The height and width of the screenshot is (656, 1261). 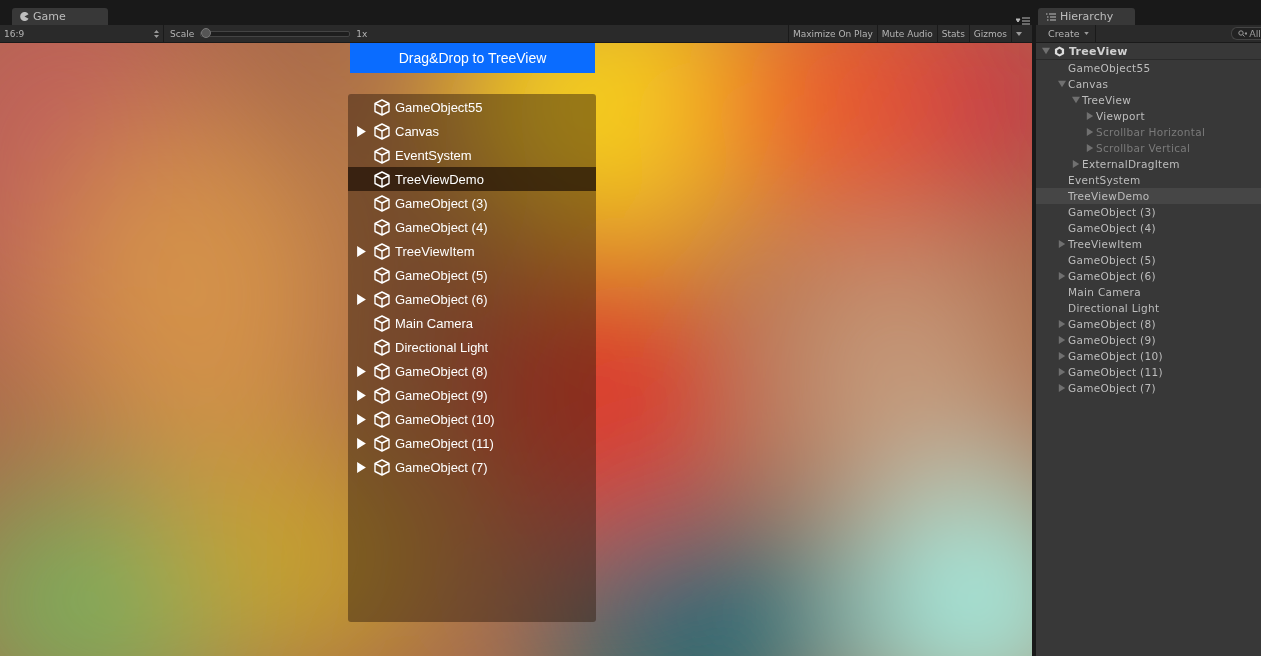 I want to click on tree-item: GameObject (7), so click(x=472, y=467).